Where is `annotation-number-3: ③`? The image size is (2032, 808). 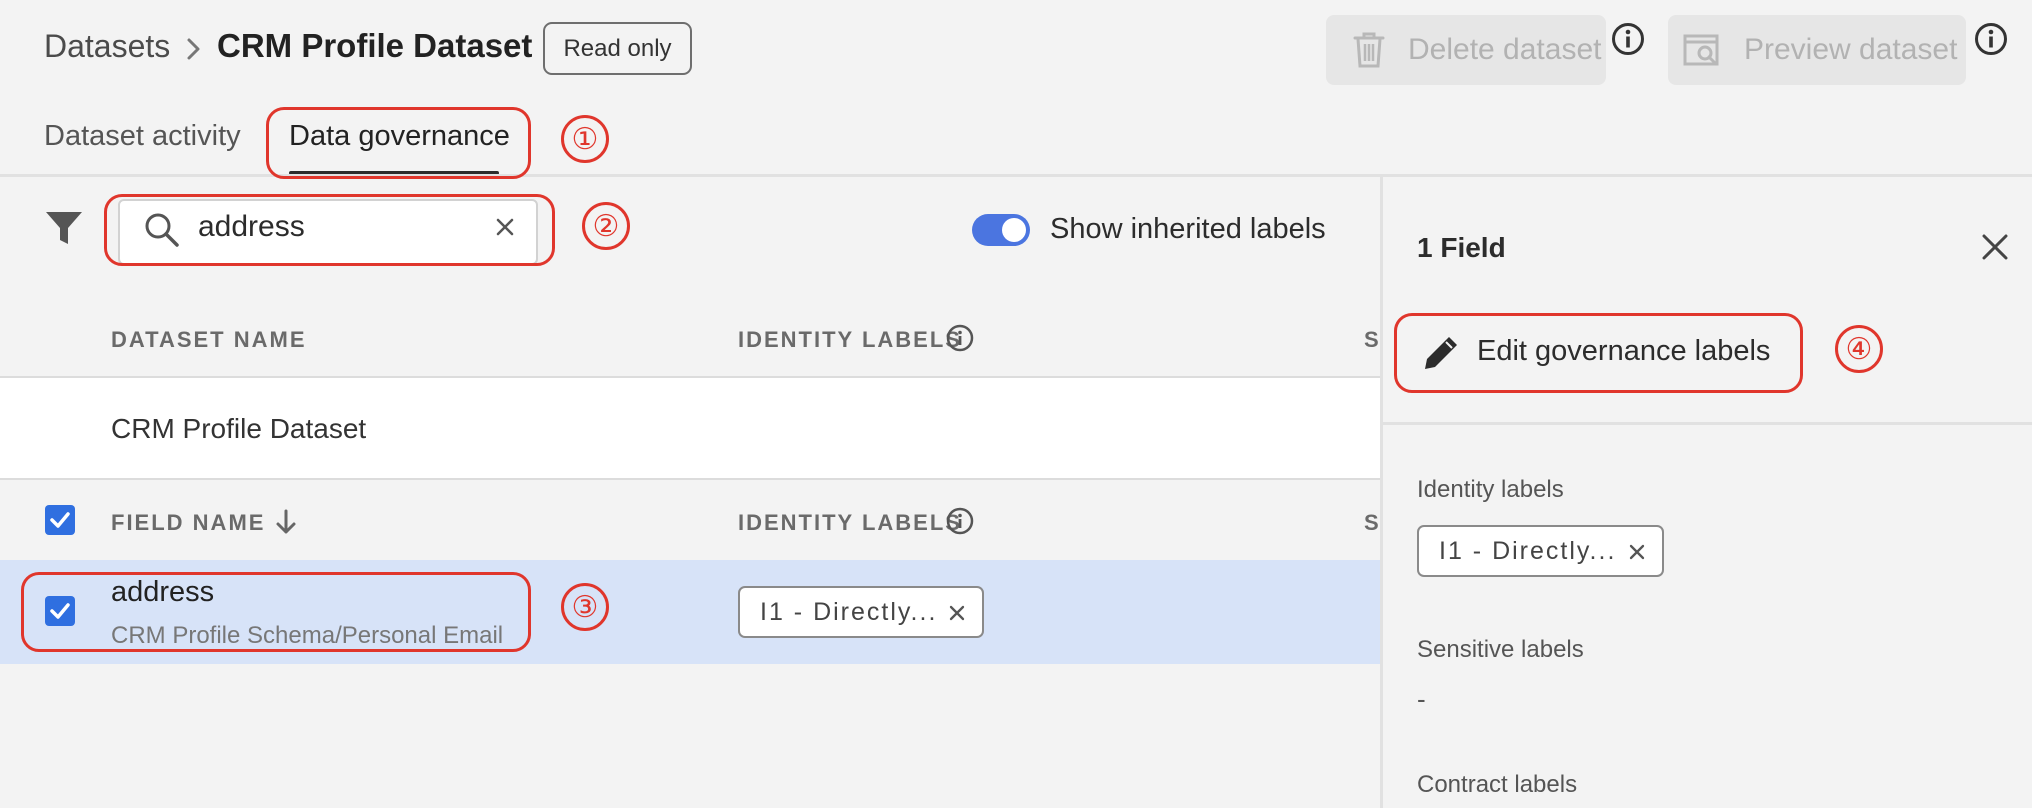 annotation-number-3: ③ is located at coordinates (585, 607).